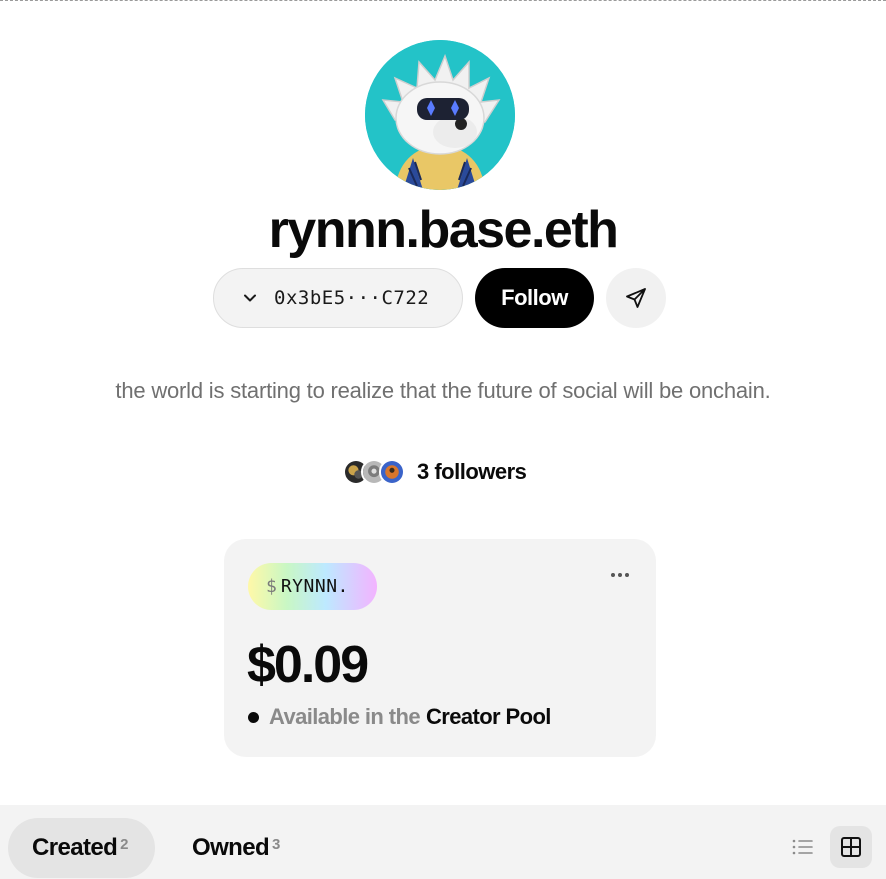  Describe the element at coordinates (443, 230) in the screenshot. I see `profile-username: rynnn.base.eth` at that location.